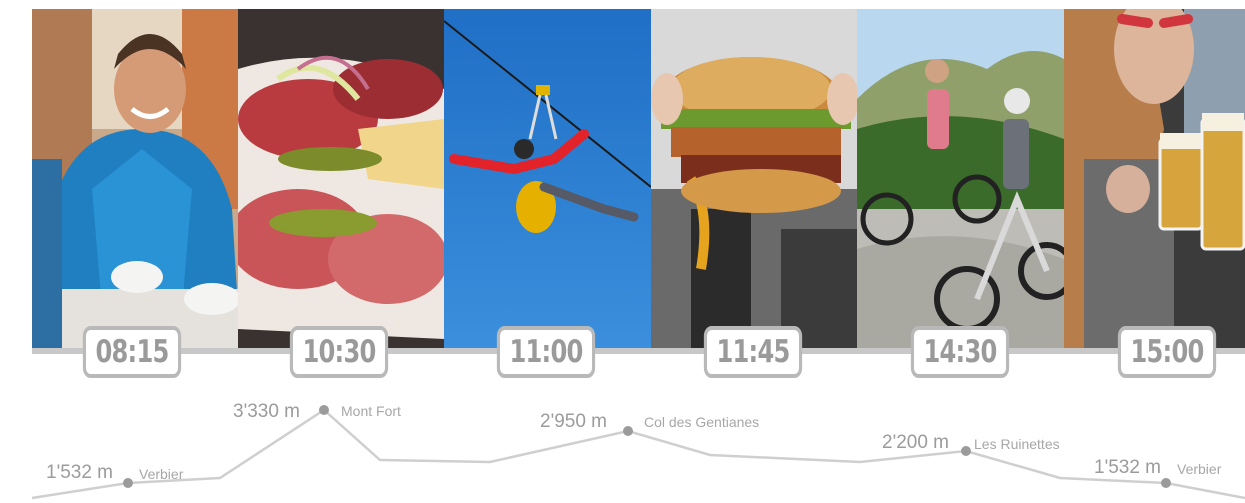  What do you see at coordinates (754, 179) in the screenshot?
I see `photo-burger` at bounding box center [754, 179].